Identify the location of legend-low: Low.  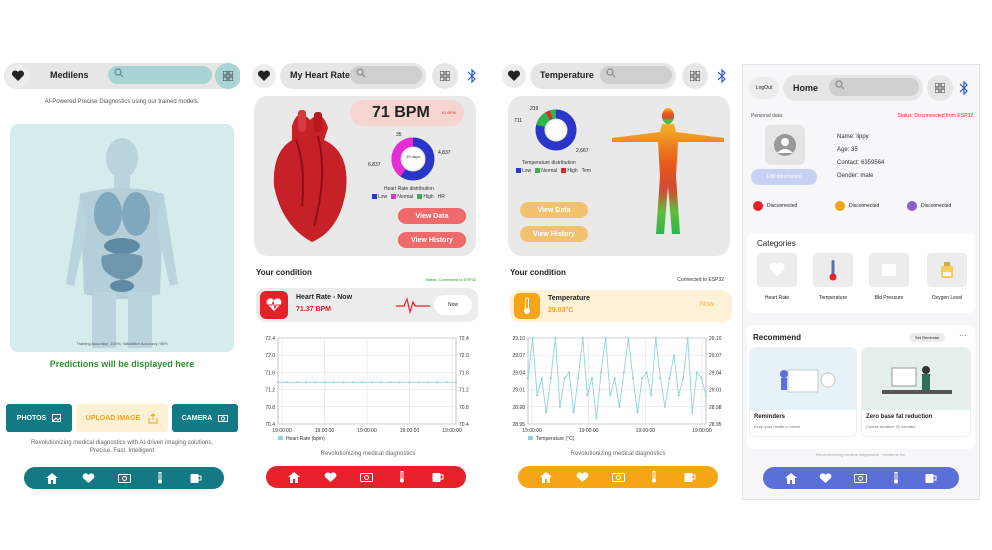
(527, 171).